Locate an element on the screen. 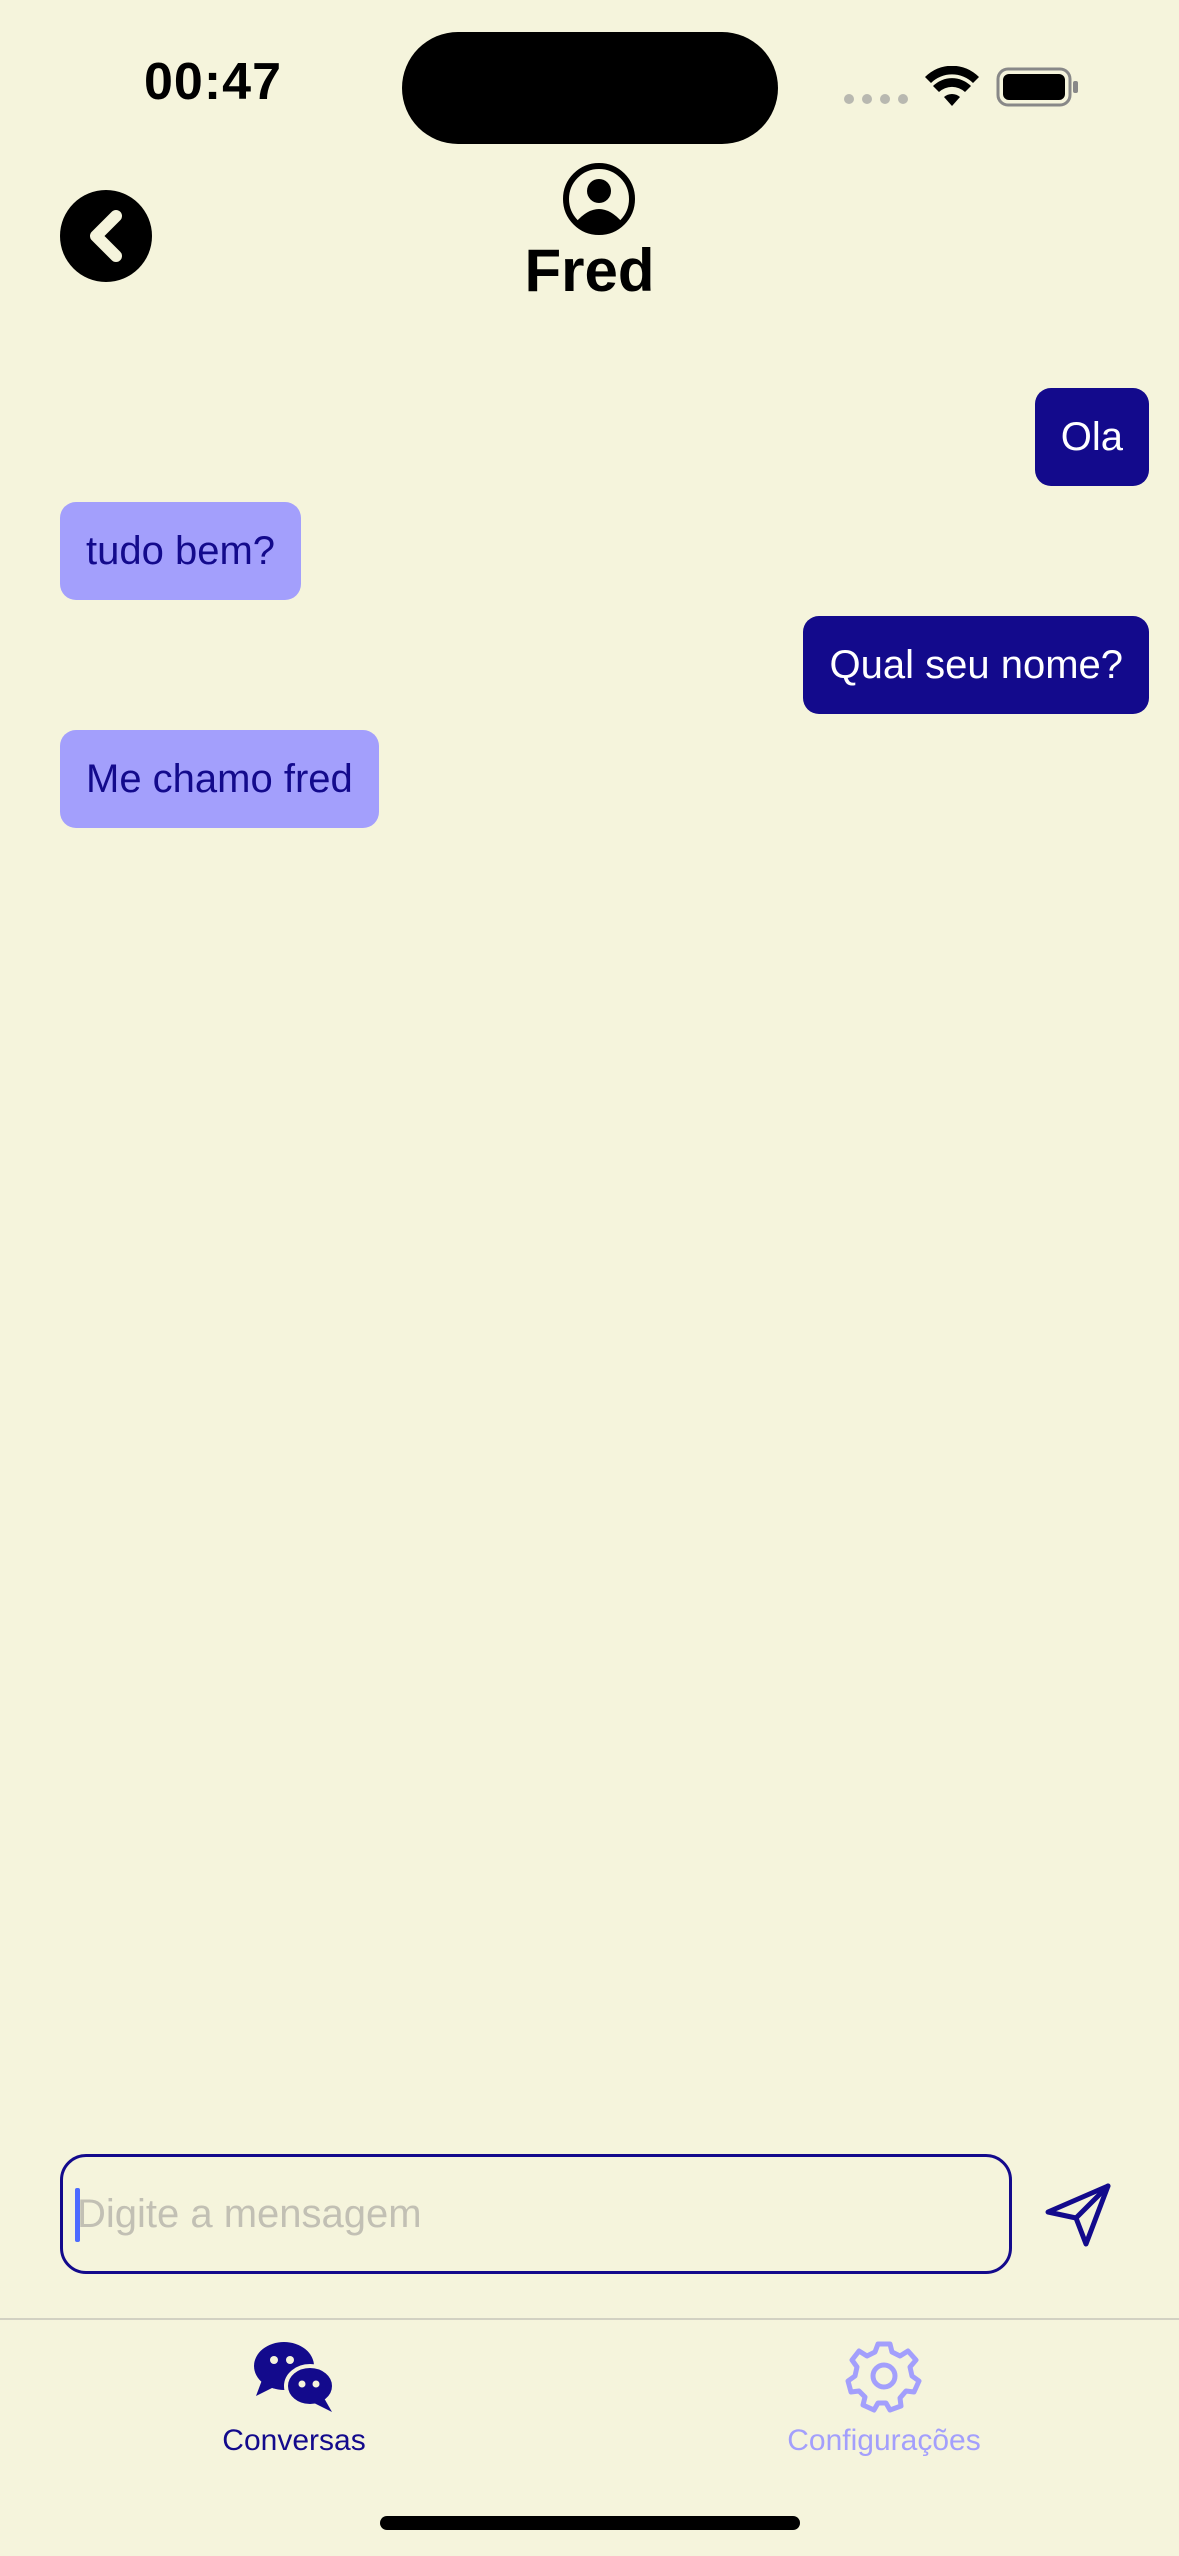 Image resolution: width=1179 pixels, height=2556 pixels. text-caret is located at coordinates (77, 2215).